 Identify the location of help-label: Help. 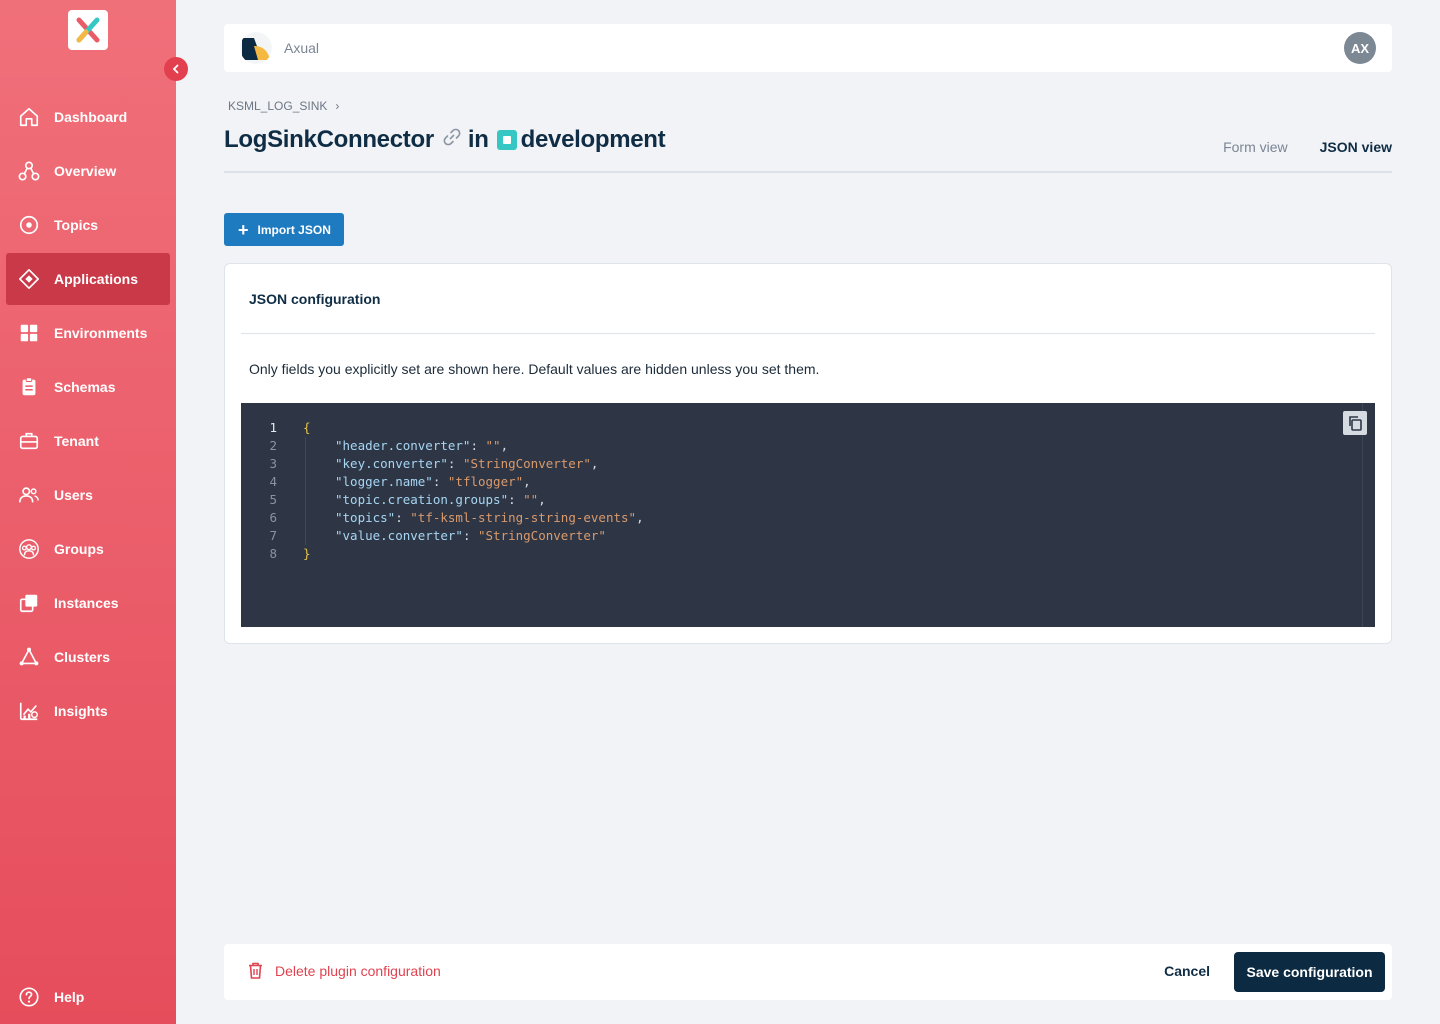
(69, 997).